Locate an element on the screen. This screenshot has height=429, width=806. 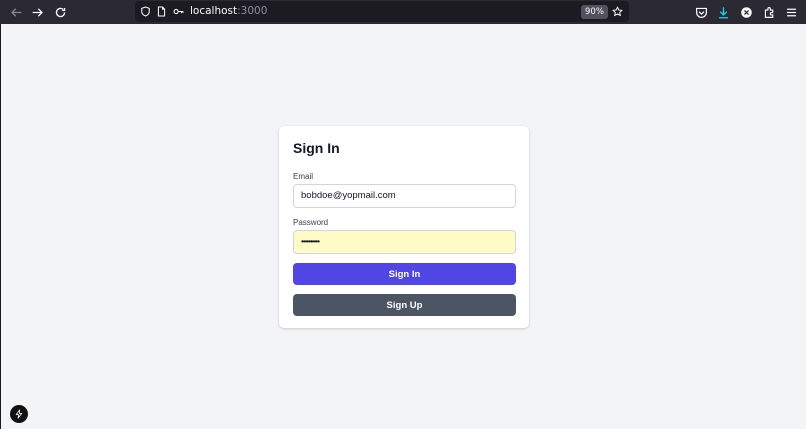
back-icon is located at coordinates (16, 12).